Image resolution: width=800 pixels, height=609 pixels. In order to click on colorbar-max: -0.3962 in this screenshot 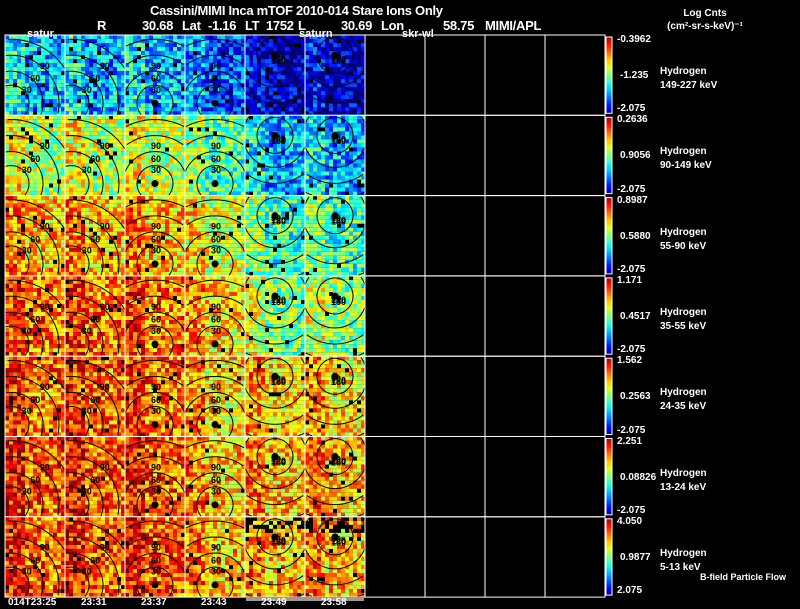, I will do `click(634, 39)`.